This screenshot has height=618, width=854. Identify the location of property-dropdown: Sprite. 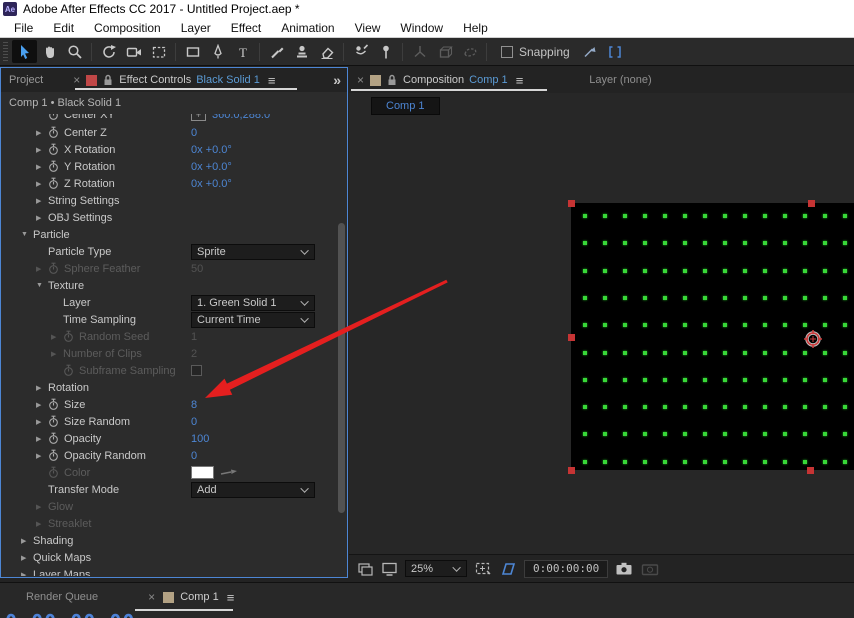
(253, 251).